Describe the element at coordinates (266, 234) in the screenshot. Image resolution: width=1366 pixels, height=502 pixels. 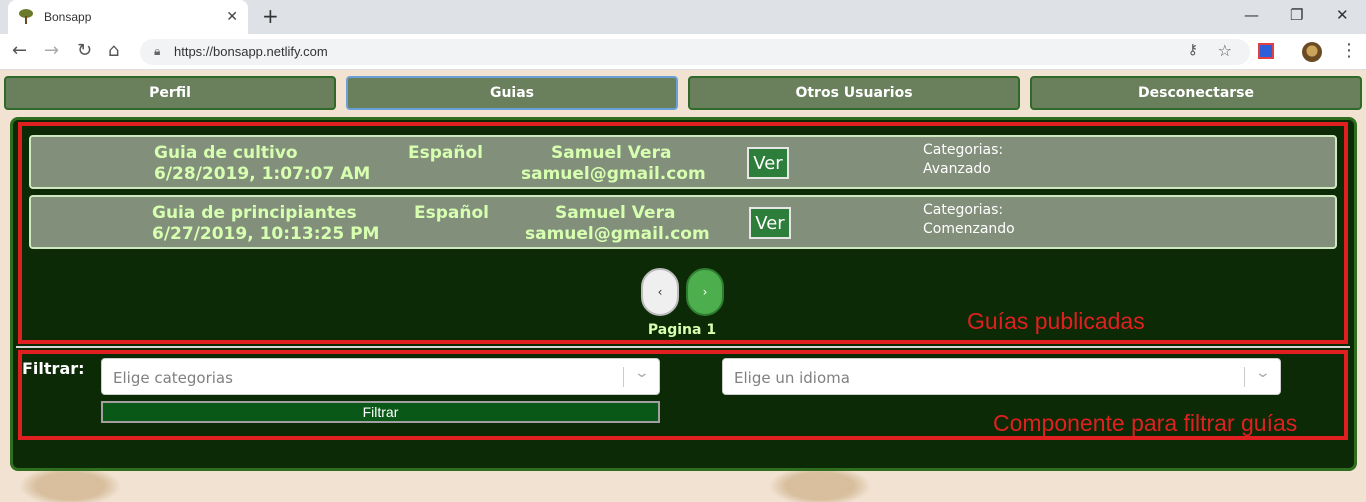
I see `guide-date: 6/27/2019, 10:13:25 PM` at that location.